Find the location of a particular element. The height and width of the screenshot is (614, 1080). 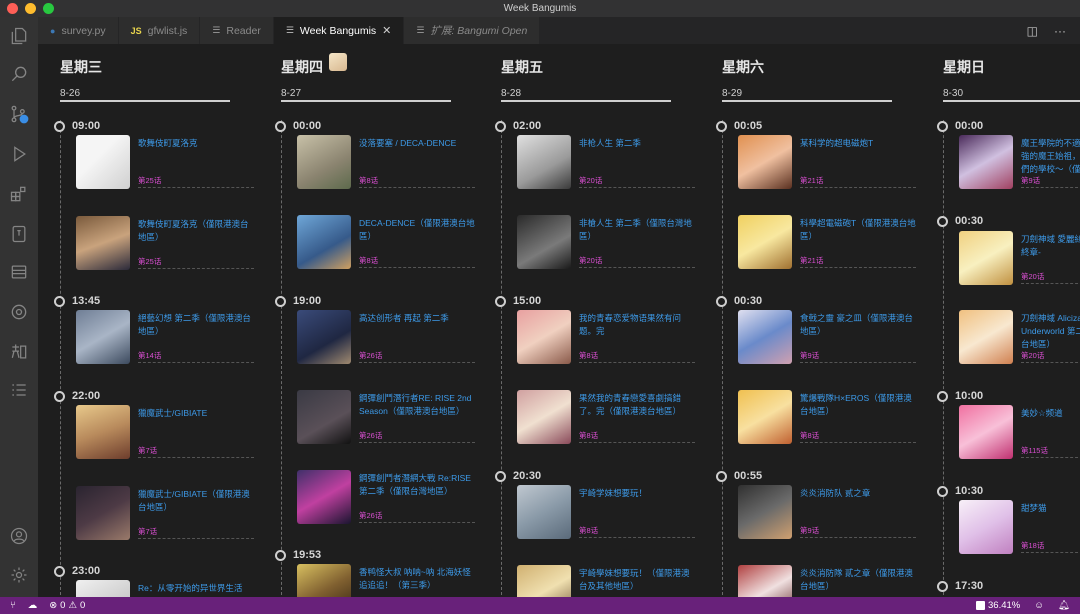

bangumi-entry: 鋼彈創鬥潛行者RE: RISE 2nd Season（僅限港澳台地區） 第26话 is located at coordinates (386, 418).